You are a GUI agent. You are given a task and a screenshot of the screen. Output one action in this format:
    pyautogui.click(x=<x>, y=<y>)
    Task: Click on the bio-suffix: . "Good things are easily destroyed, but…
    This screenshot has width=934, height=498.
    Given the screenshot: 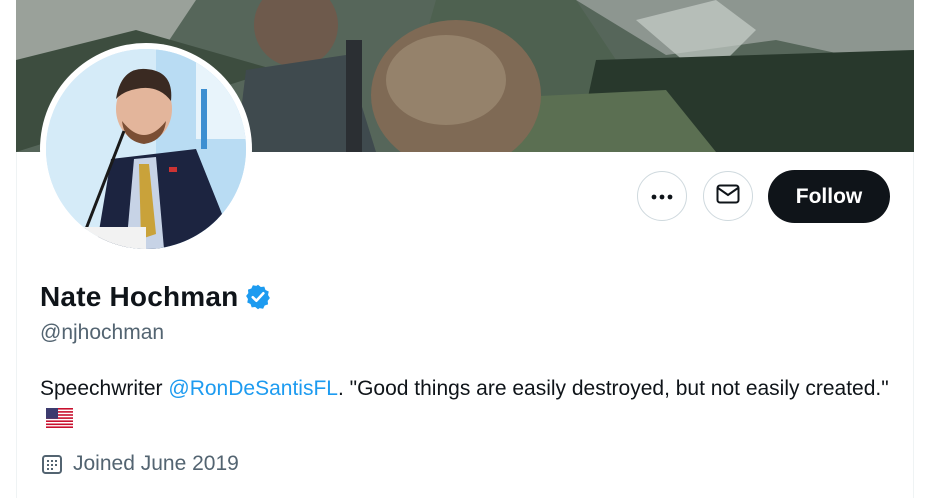 What is the action you would take?
    pyautogui.click(x=613, y=388)
    